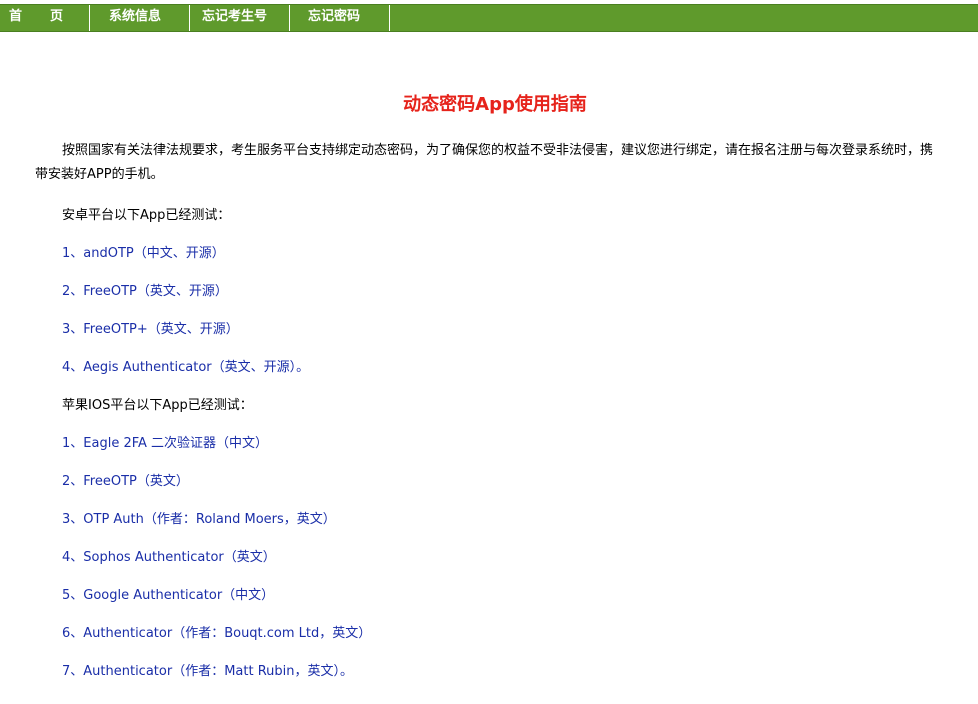  What do you see at coordinates (146, 215) in the screenshot?
I see `android-heading: 安卓平台以下App已经测试：` at bounding box center [146, 215].